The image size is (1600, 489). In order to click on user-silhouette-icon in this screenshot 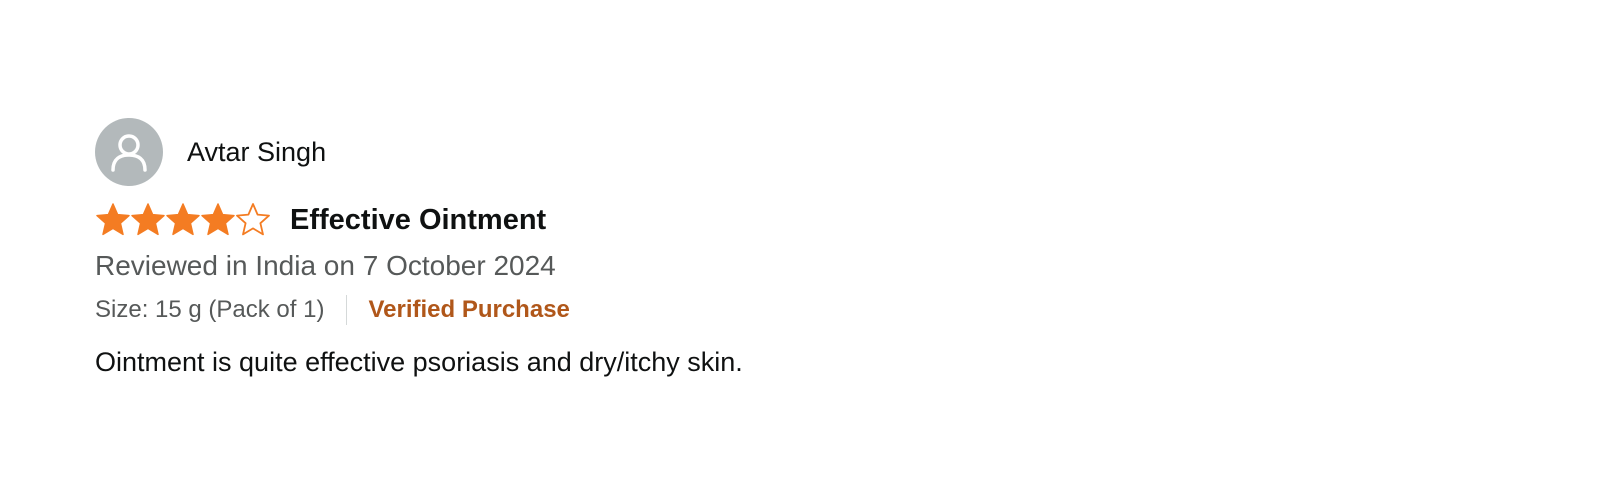, I will do `click(129, 153)`.